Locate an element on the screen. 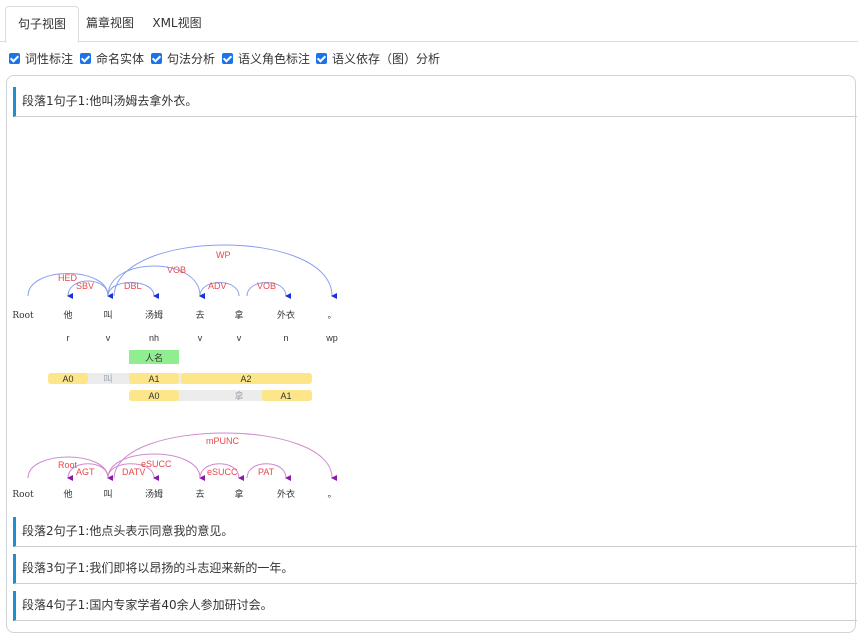 The image size is (865, 638). sdp-word-5: 拿 is located at coordinates (238, 494).